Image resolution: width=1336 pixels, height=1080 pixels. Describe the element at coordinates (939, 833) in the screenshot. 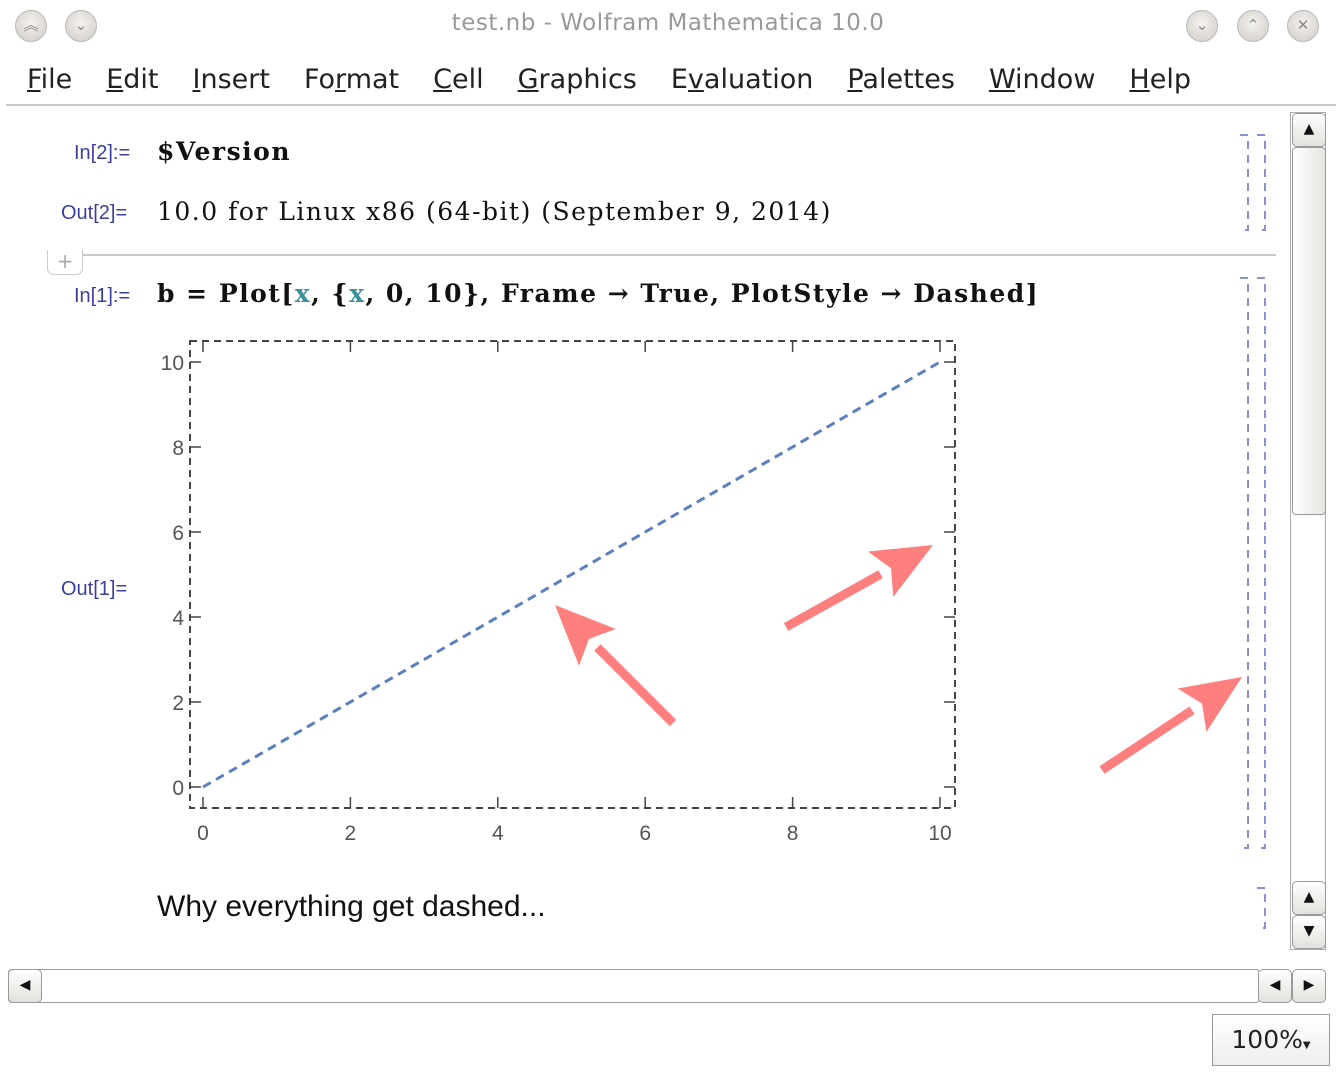

I see `x-tick-label: 10` at that location.